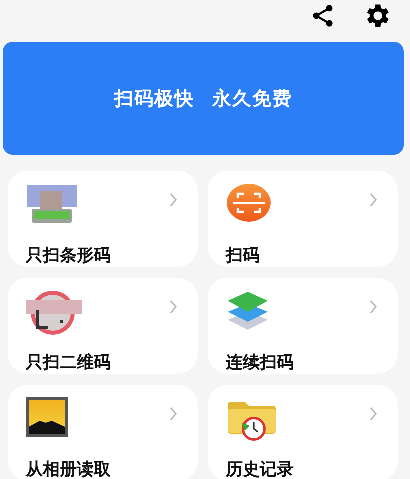  I want to click on scan-icon, so click(249, 203).